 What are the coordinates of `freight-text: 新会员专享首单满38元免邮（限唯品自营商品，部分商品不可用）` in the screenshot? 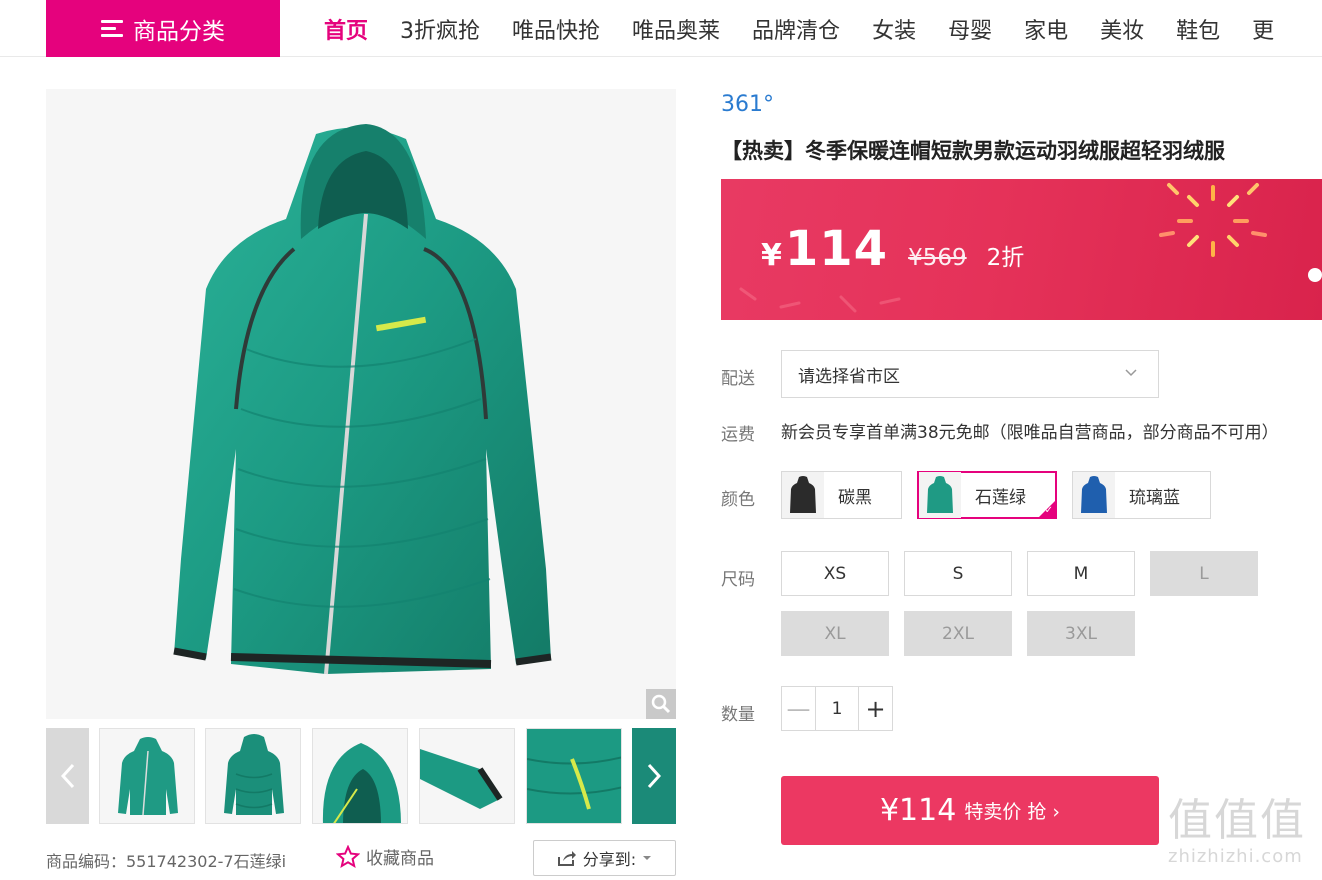 It's located at (1030, 433).